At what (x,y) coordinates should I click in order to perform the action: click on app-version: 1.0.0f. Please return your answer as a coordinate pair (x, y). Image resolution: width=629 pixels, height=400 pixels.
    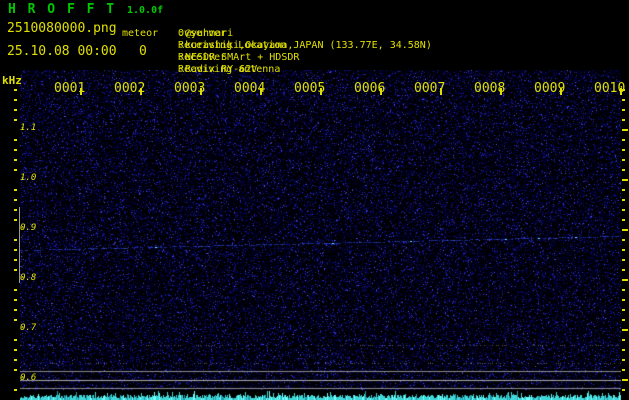
    Looking at the image, I should click on (145, 10).